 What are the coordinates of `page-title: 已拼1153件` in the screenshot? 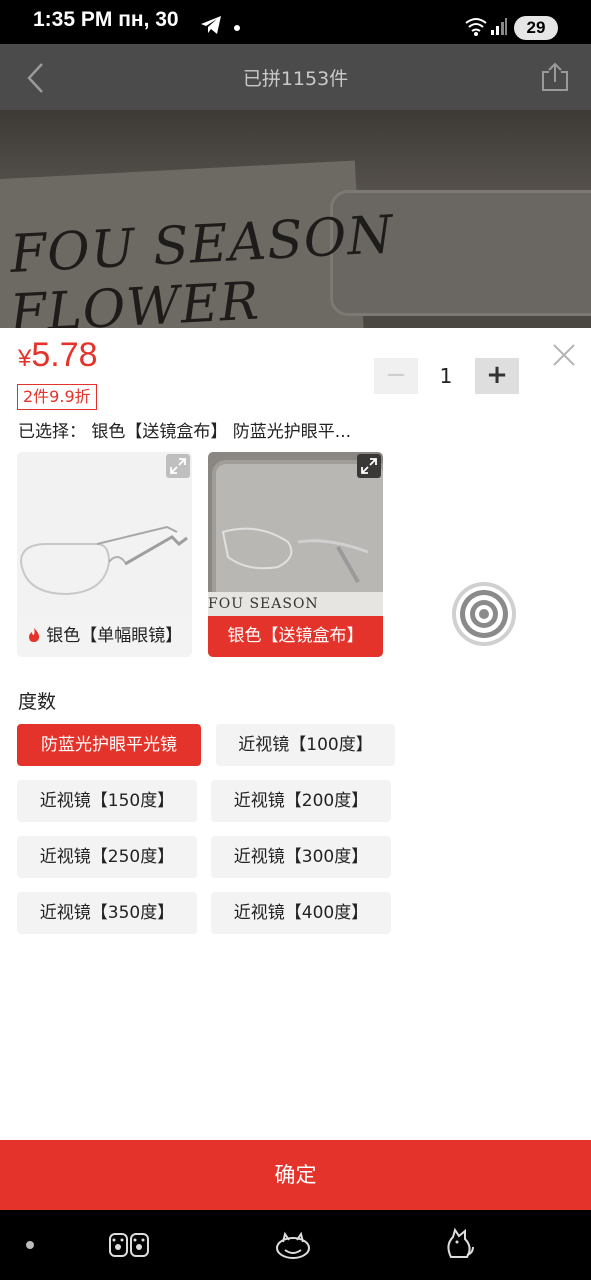 It's located at (295, 79).